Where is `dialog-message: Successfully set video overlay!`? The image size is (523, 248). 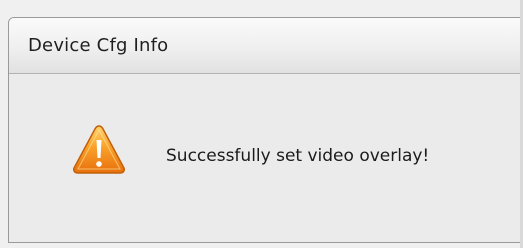 dialog-message: Successfully set video overlay! is located at coordinates (298, 156).